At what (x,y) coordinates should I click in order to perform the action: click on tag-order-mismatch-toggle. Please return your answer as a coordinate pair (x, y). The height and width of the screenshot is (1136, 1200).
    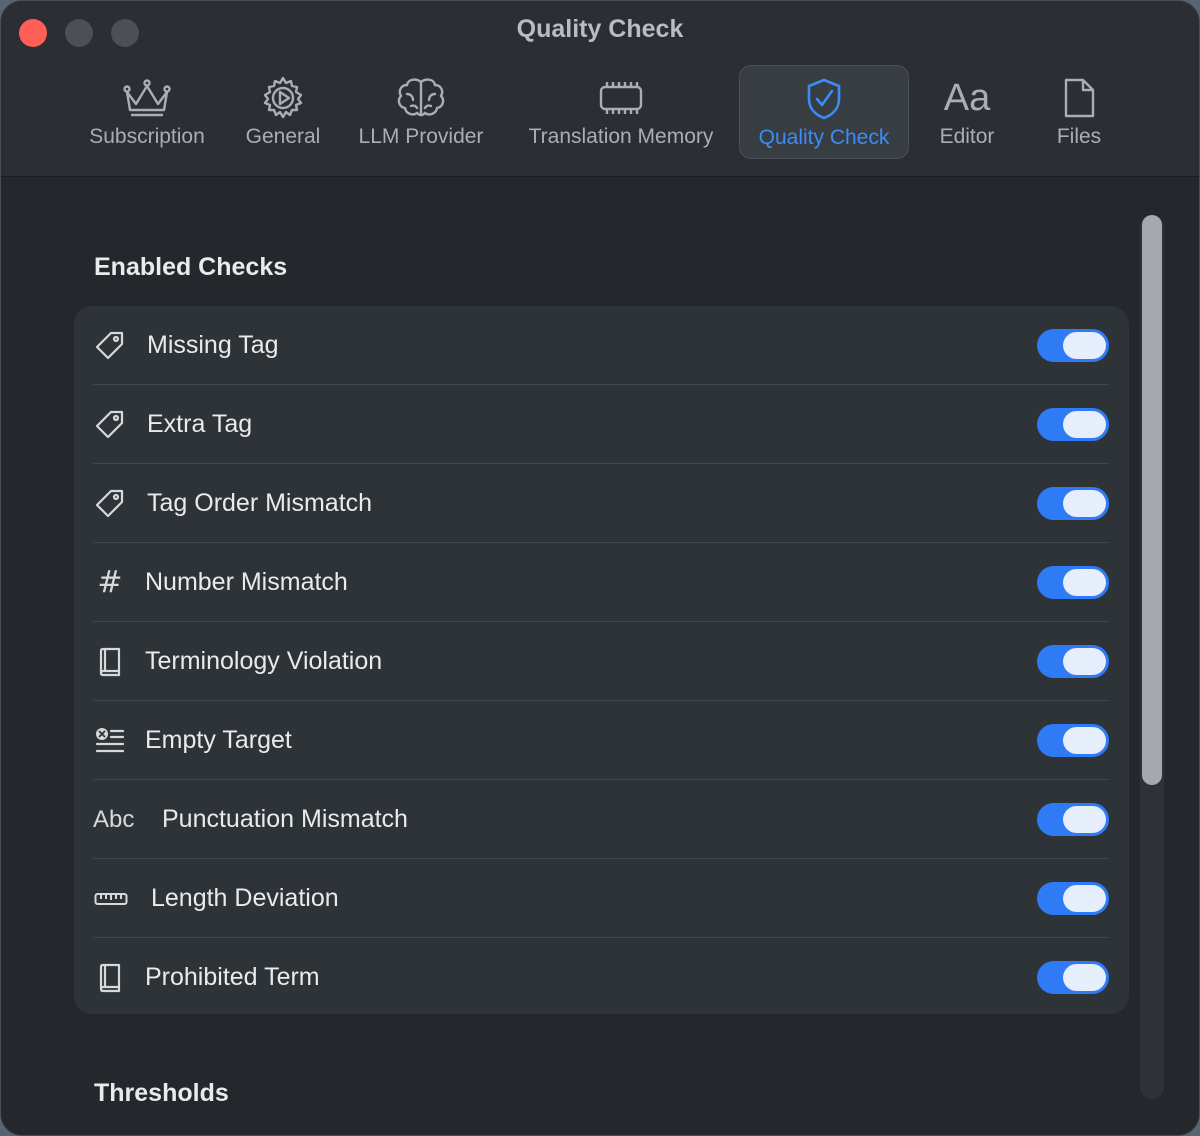
    Looking at the image, I should click on (1073, 503).